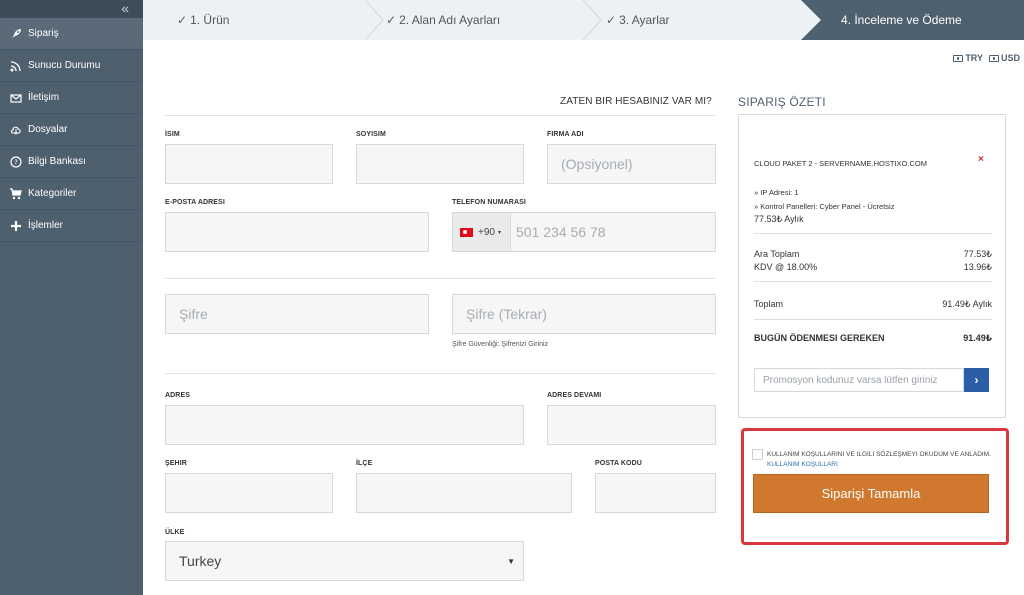 This screenshot has width=1024, height=595. I want to click on sidebar-item-label: Dosyalar, so click(48, 129).